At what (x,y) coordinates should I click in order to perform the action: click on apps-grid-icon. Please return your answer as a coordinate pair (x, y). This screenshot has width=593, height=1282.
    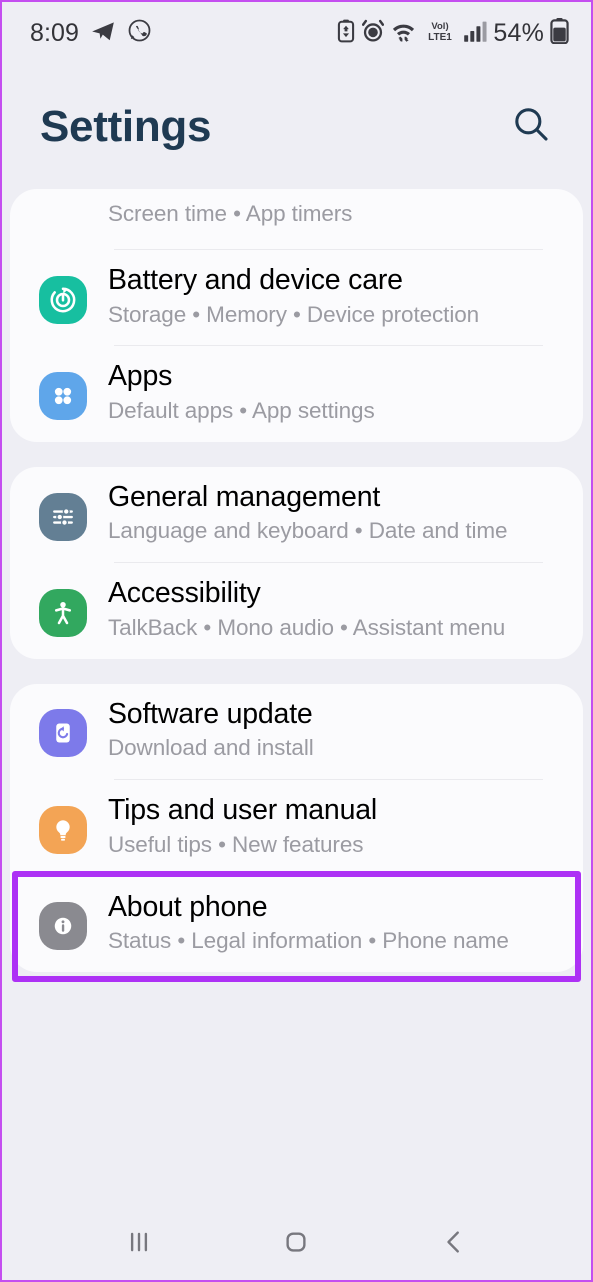
    Looking at the image, I should click on (63, 396).